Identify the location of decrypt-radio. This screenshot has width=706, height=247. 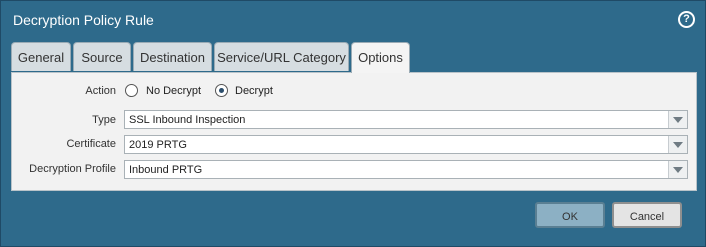
(221, 90).